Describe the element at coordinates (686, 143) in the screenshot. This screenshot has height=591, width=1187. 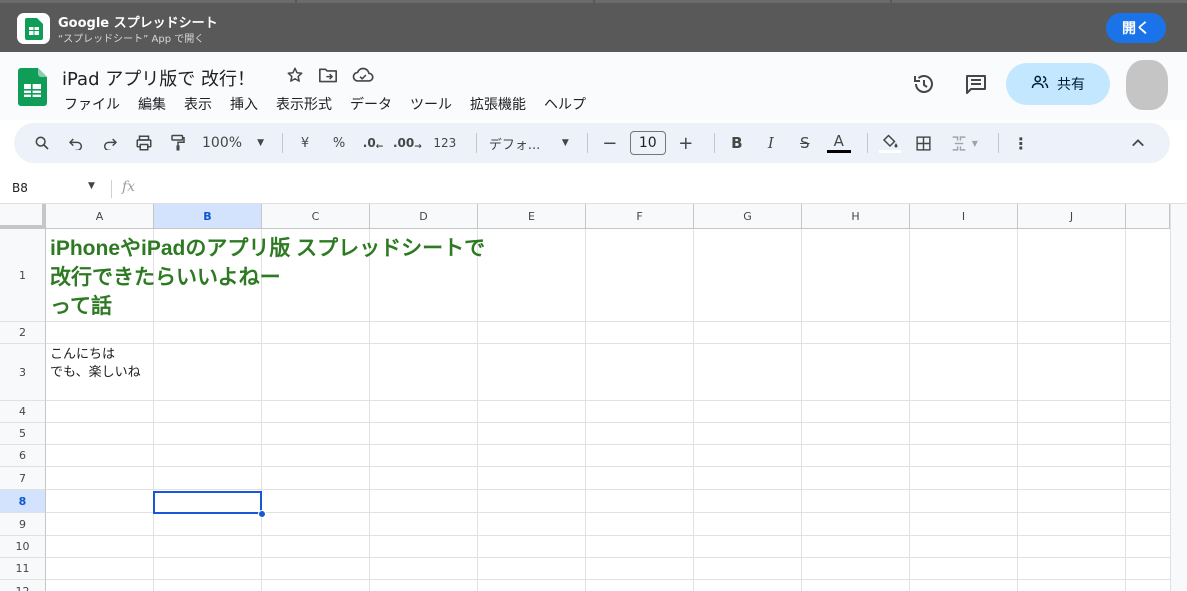
I see `font-size-increase-button: +` at that location.